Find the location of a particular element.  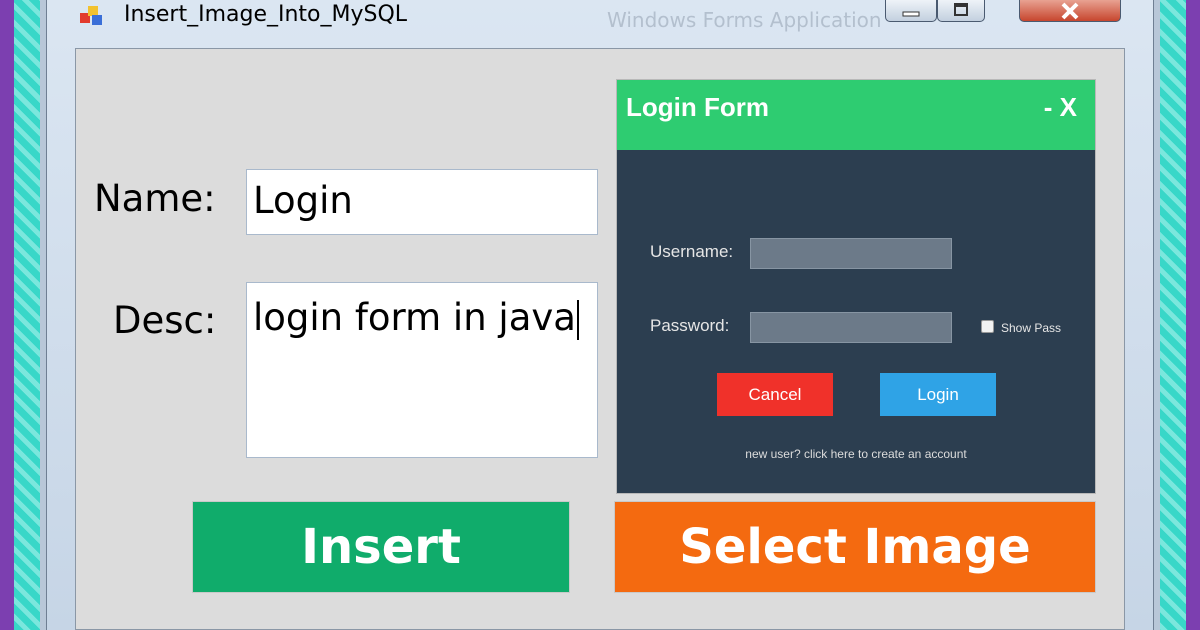

preview-username-label: Username: is located at coordinates (692, 251).